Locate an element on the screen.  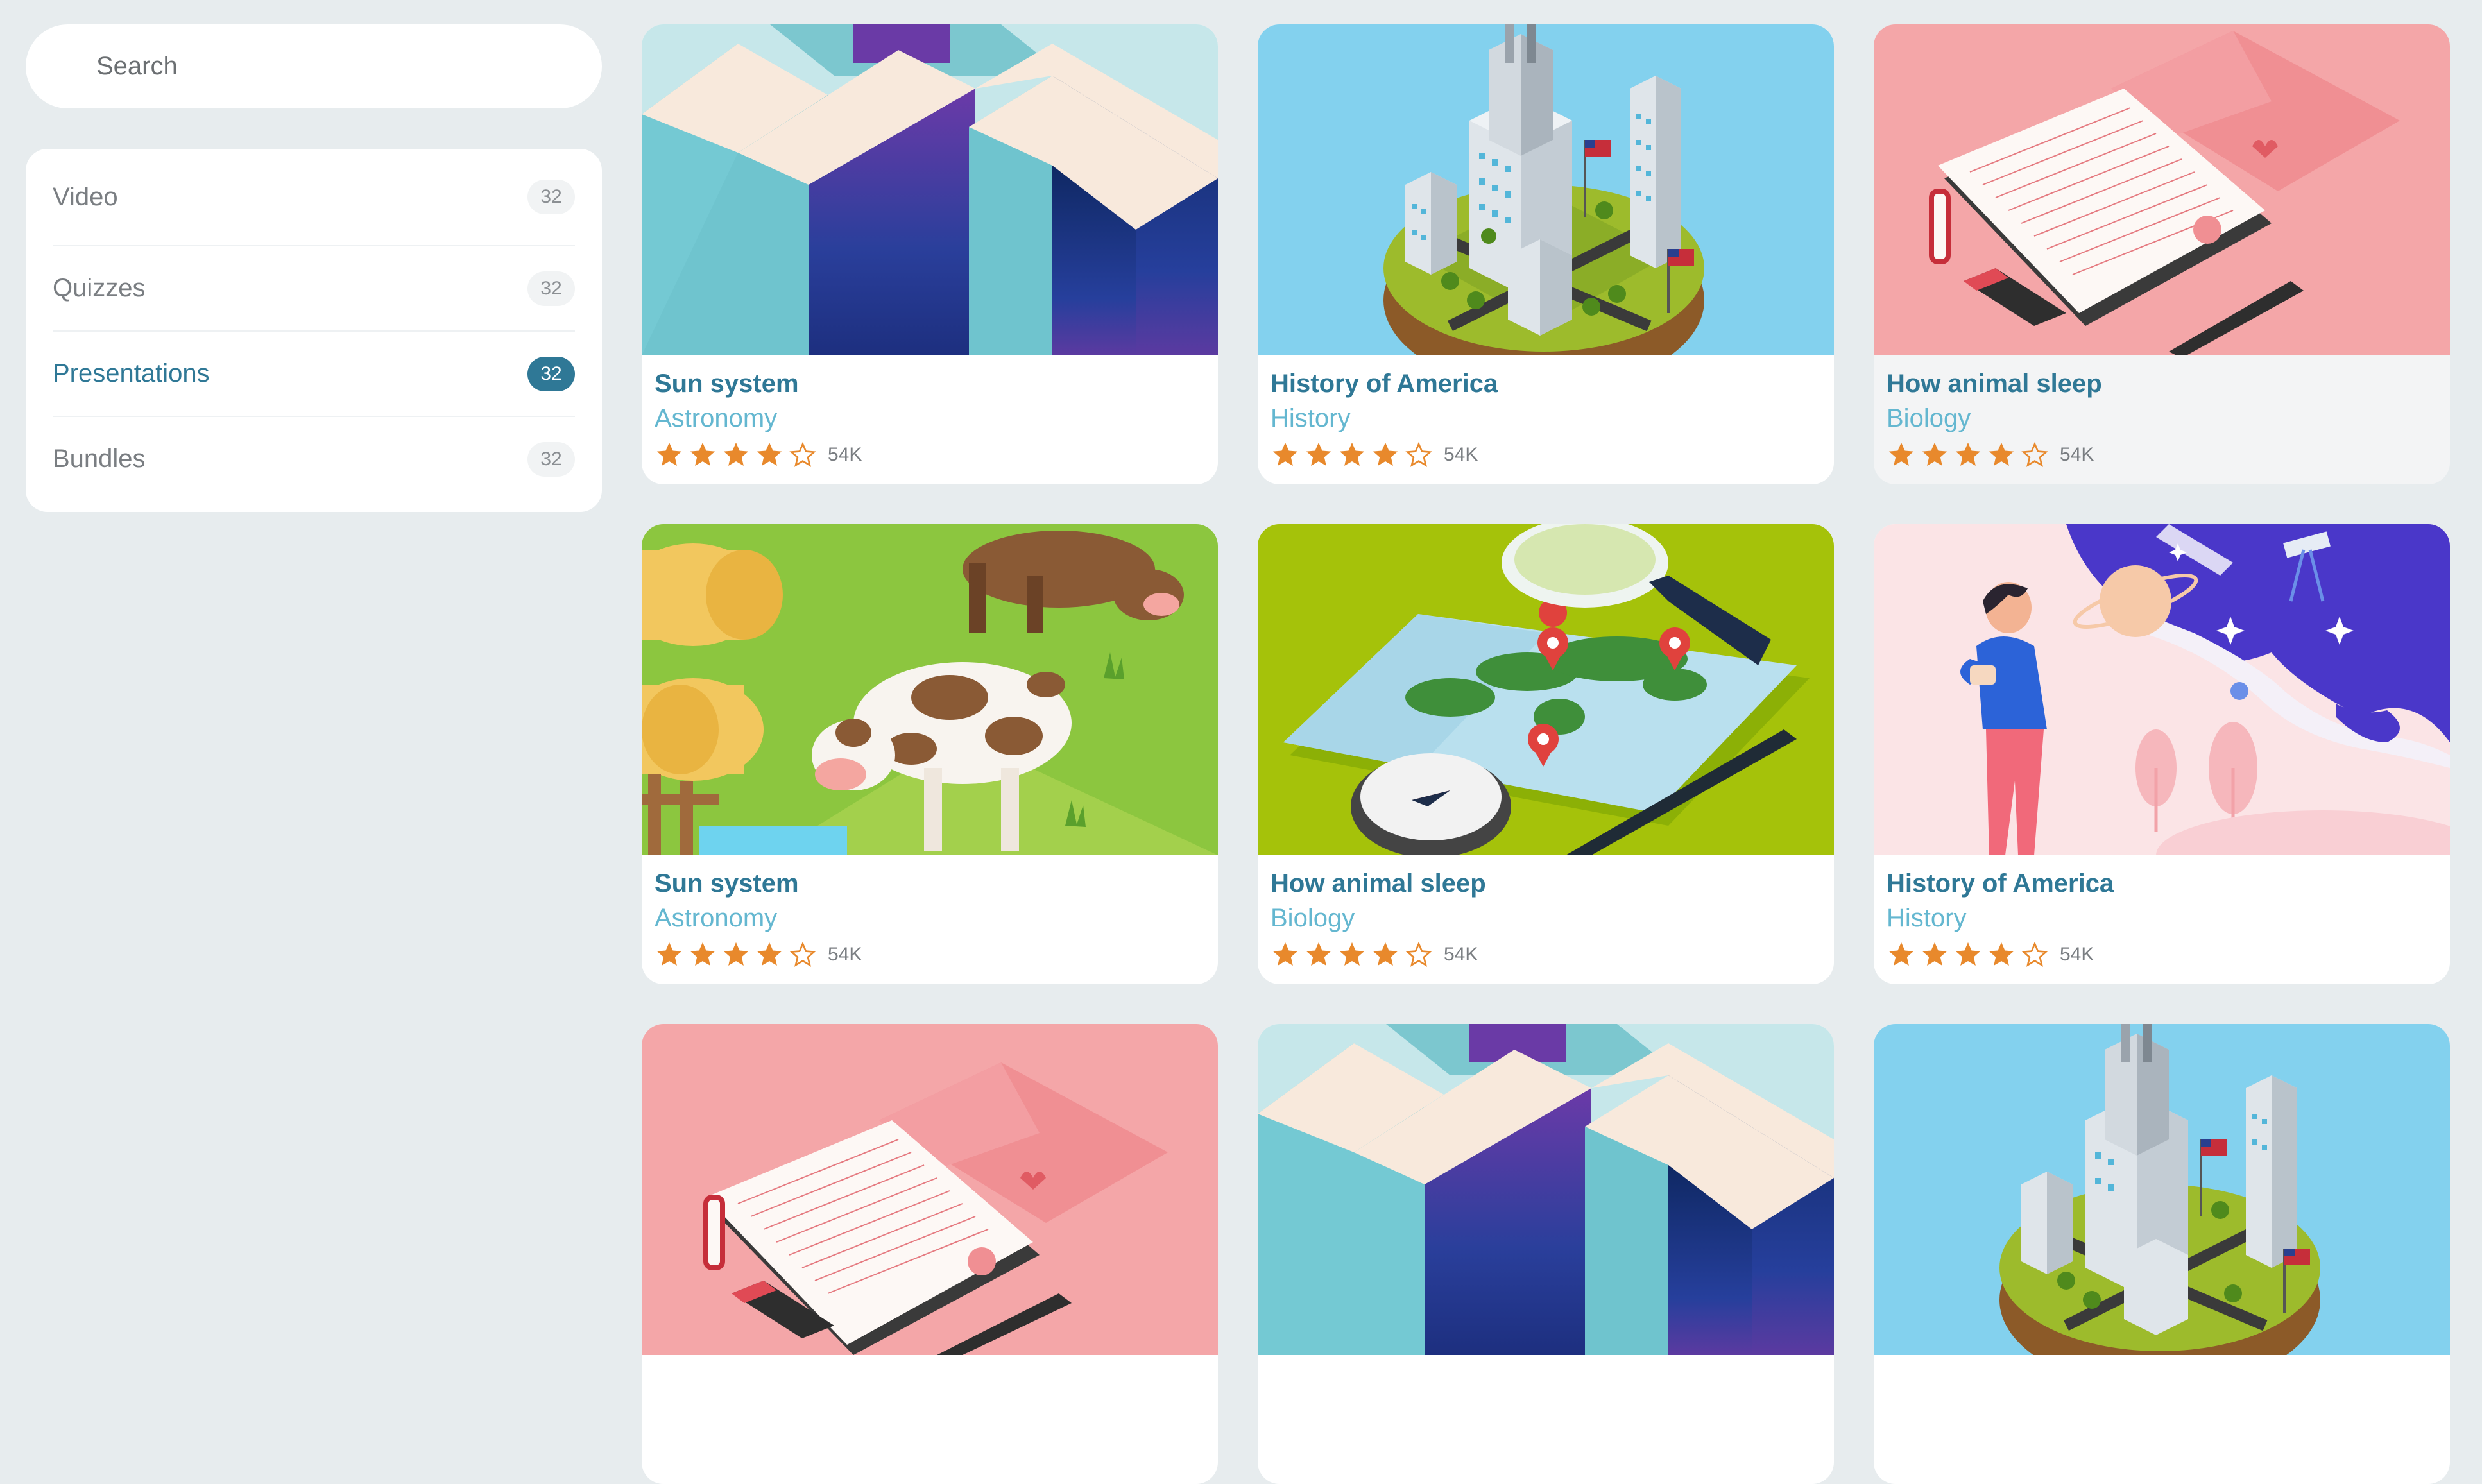
person-space-illustration is located at coordinates (2162, 690).